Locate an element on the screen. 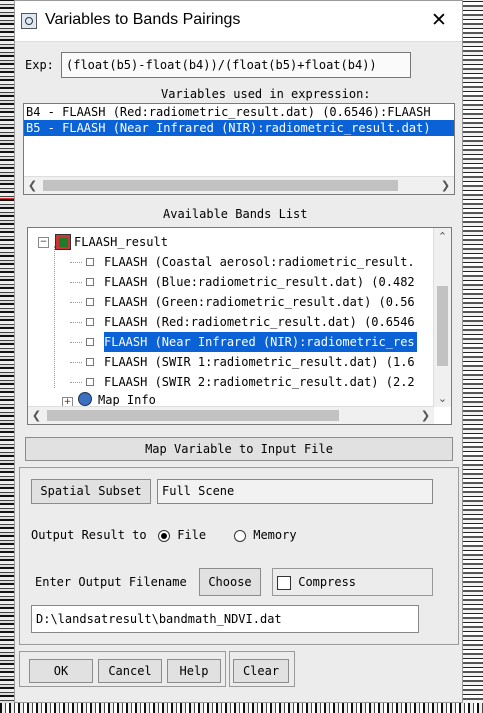 This screenshot has width=483, height=713. output-result-label: Output Result to is located at coordinates (89, 535).